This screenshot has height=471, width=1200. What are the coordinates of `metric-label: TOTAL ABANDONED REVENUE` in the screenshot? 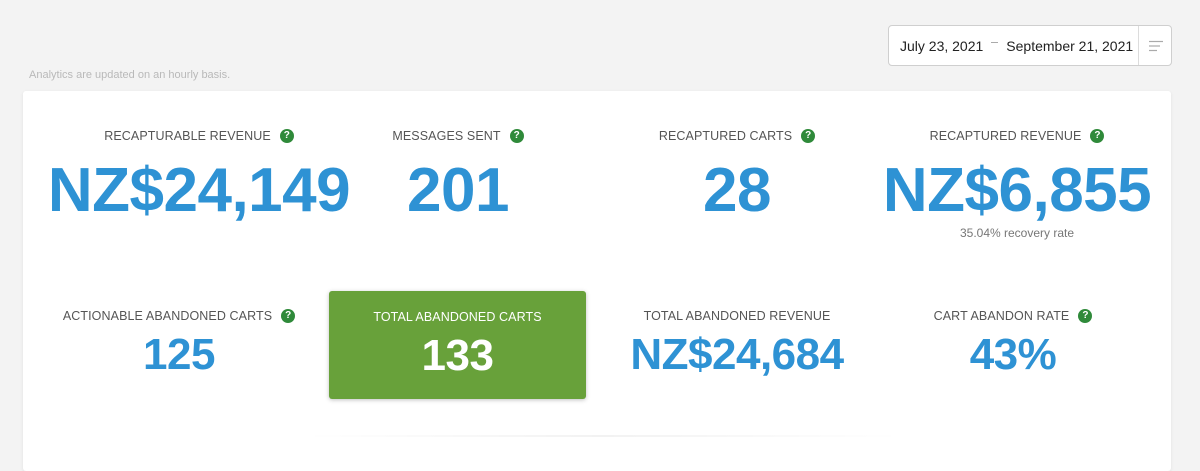 It's located at (737, 316).